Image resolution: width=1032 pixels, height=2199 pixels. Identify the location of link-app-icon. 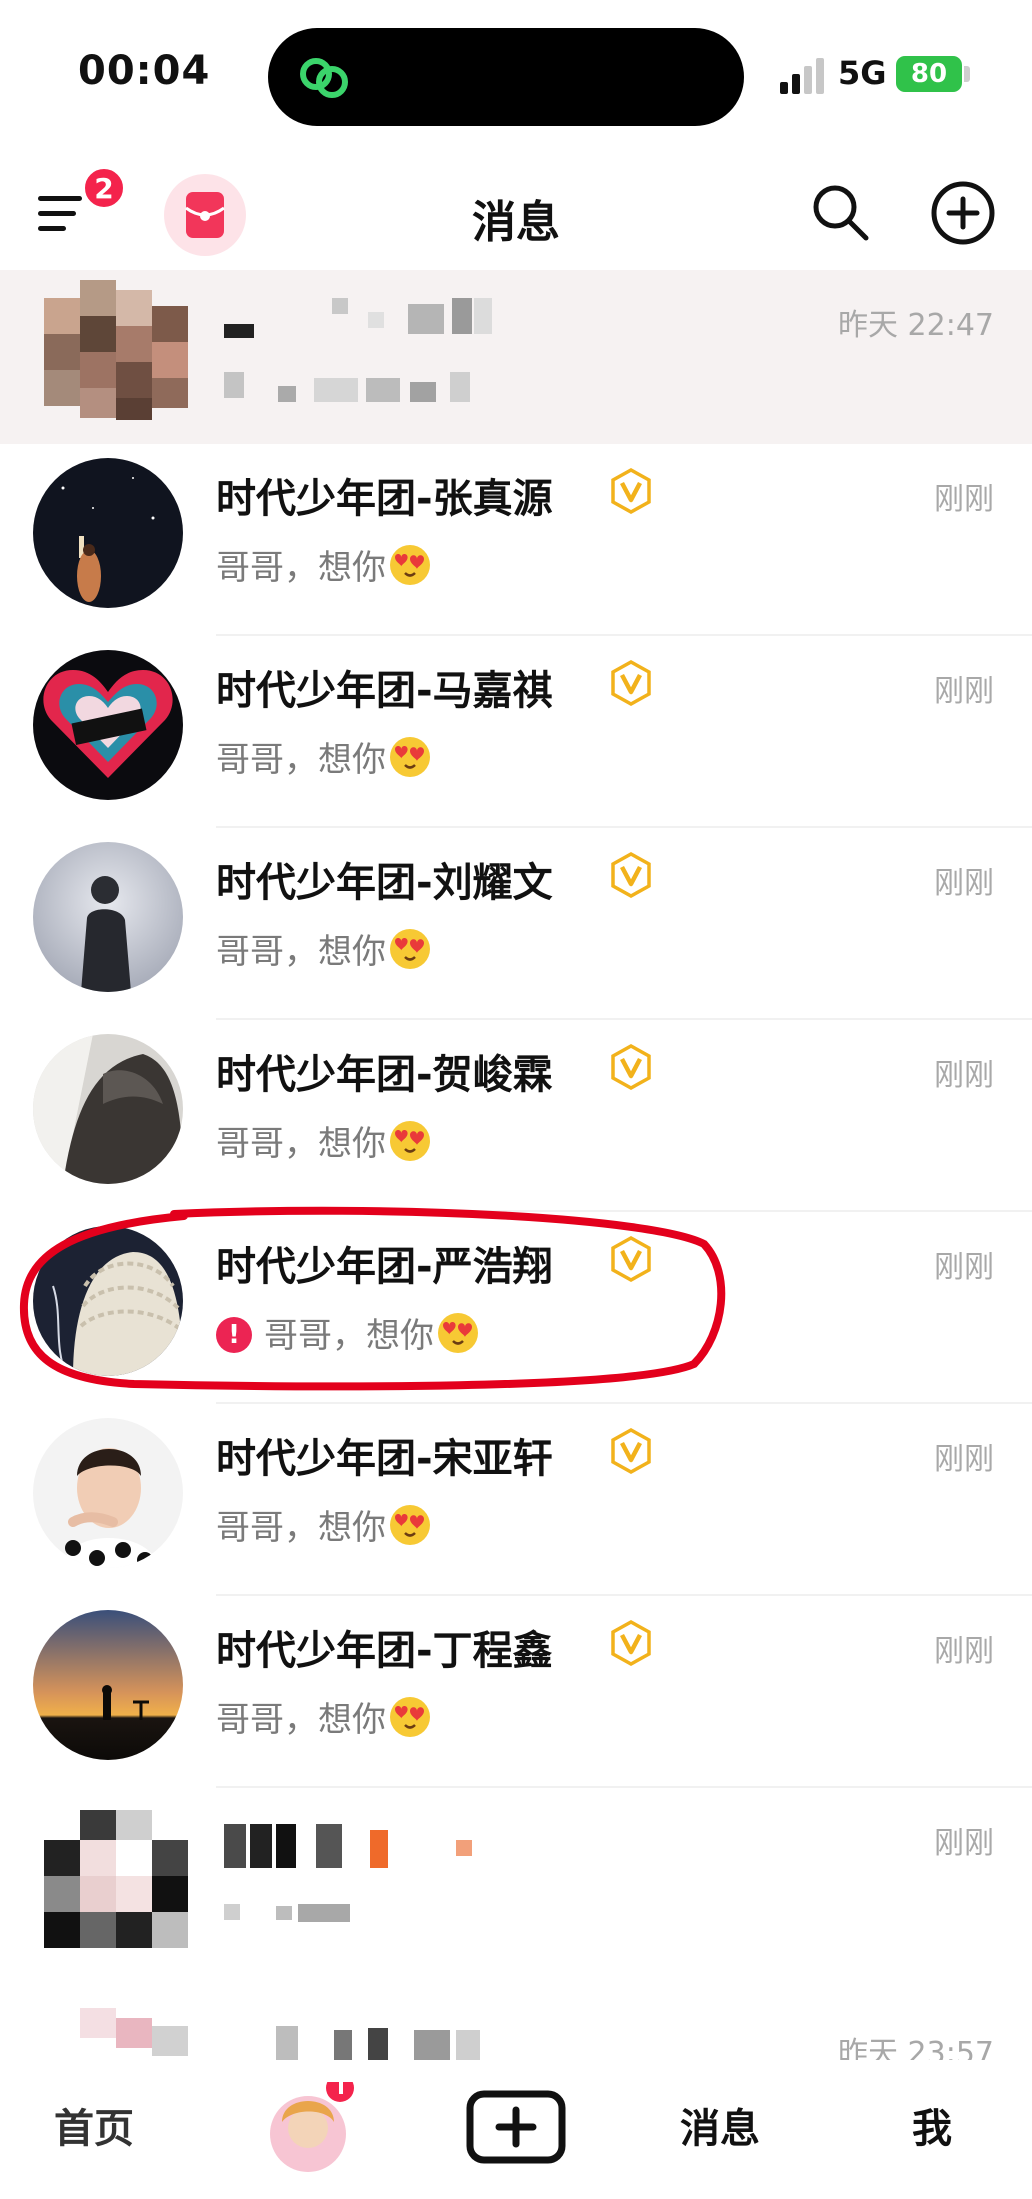
(324, 78).